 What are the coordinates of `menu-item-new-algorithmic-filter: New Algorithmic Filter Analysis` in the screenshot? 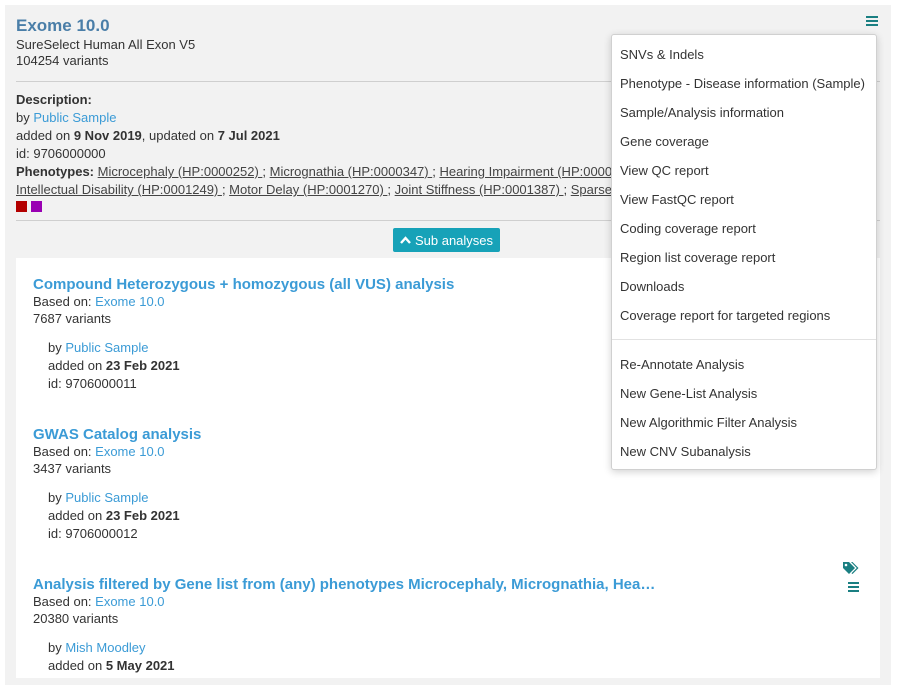 It's located at (744, 422).